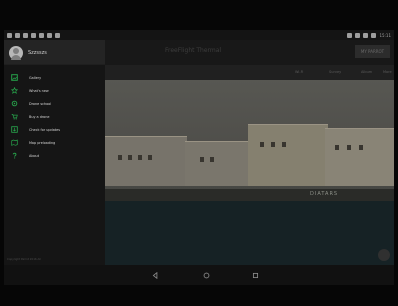 The image size is (398, 306). I want to click on drawer-item-check-for-updates: Check for updates, so click(54, 129).